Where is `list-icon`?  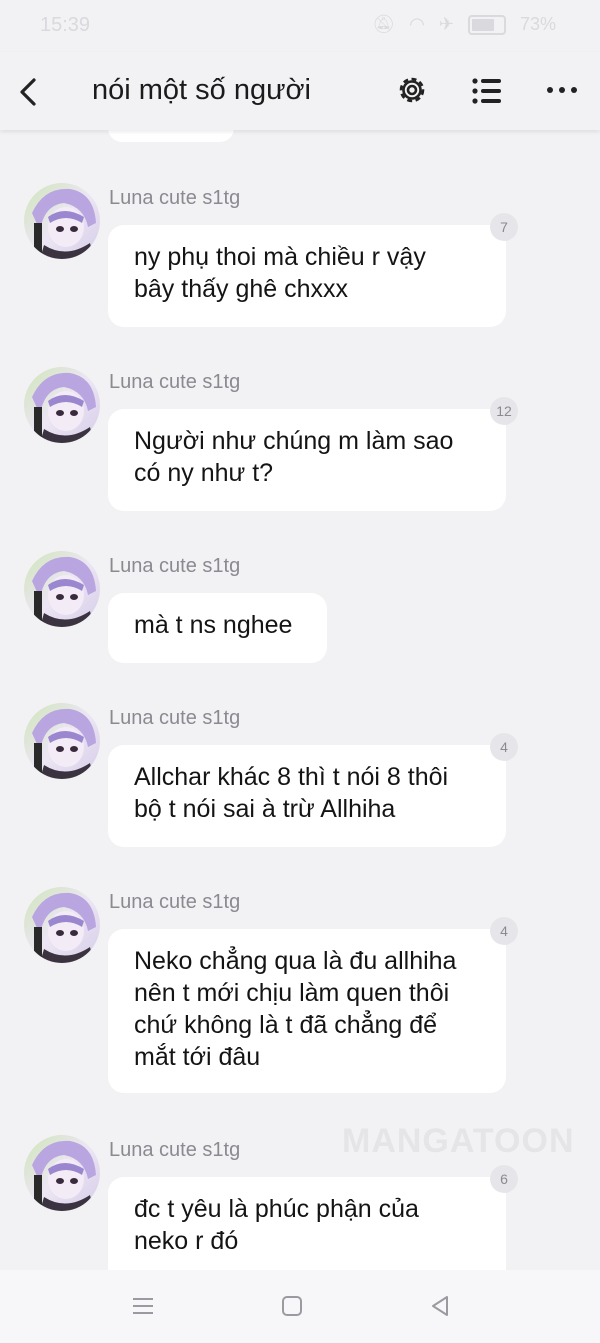
list-icon is located at coordinates (487, 91).